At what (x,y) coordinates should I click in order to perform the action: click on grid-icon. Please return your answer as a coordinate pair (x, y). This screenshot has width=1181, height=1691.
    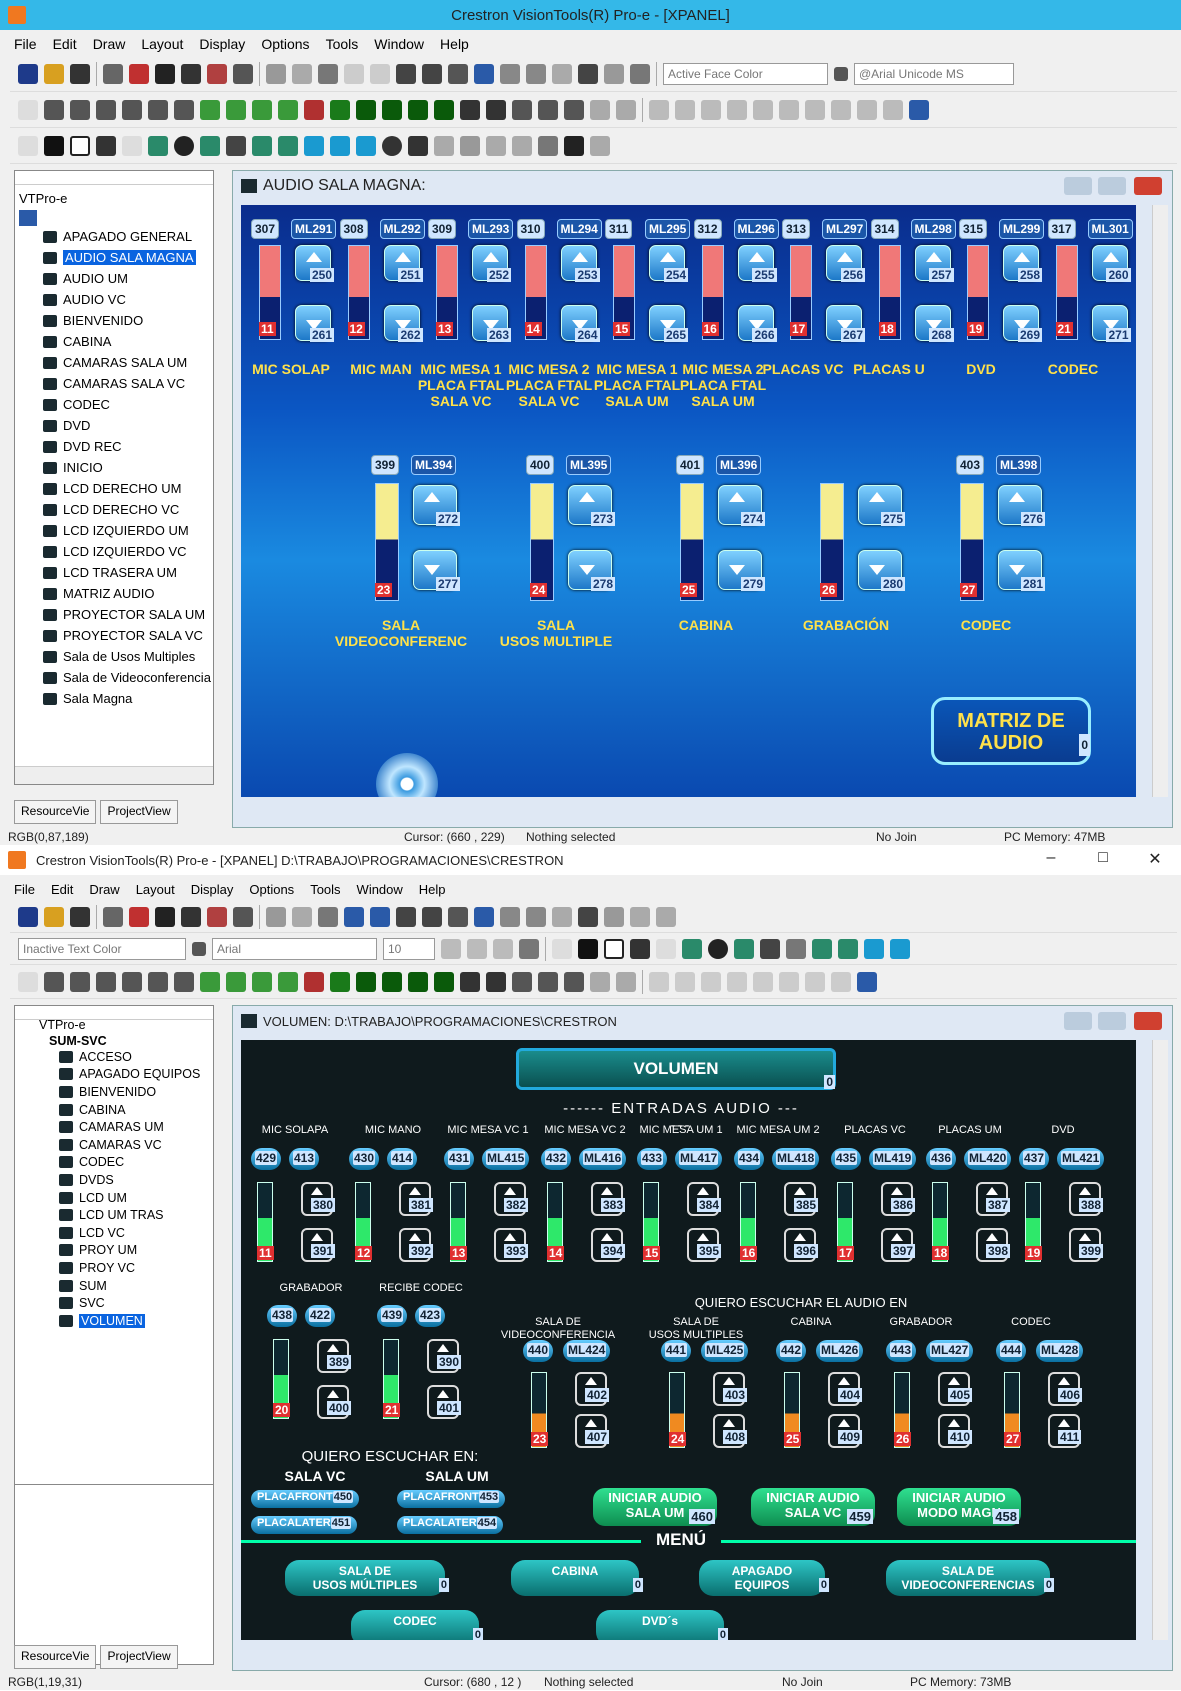
    Looking at the image, I should click on (165, 916).